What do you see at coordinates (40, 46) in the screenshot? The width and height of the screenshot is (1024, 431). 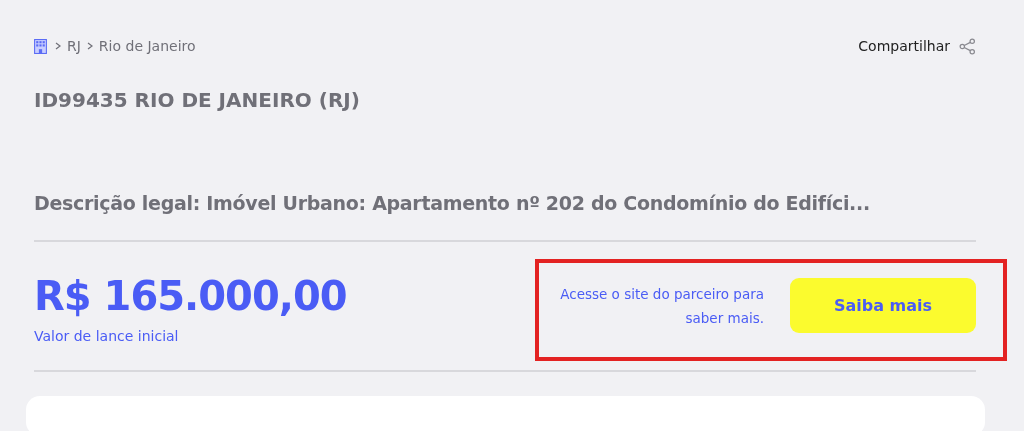 I see `building-icon` at bounding box center [40, 46].